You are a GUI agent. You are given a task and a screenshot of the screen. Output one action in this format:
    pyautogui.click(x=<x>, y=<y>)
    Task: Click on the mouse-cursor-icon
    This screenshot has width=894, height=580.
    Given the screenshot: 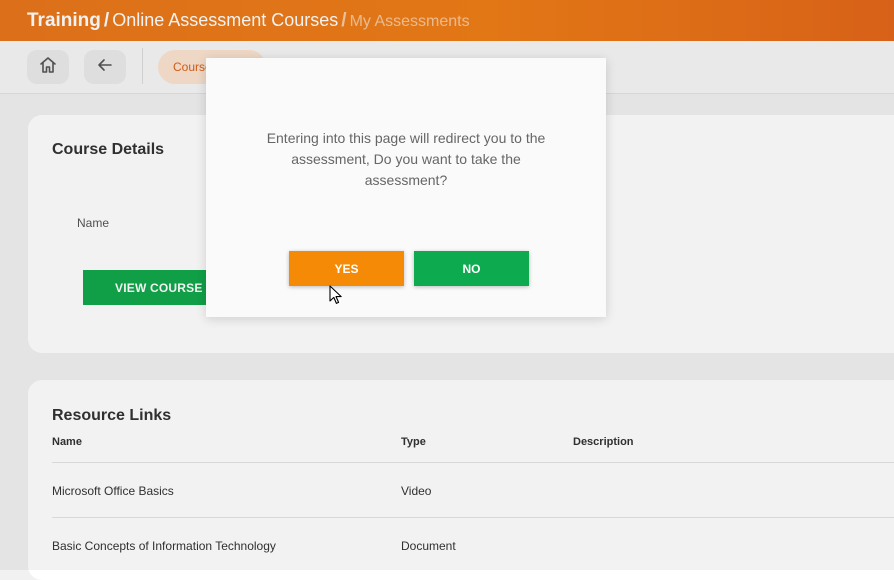 What is the action you would take?
    pyautogui.click(x=336, y=297)
    